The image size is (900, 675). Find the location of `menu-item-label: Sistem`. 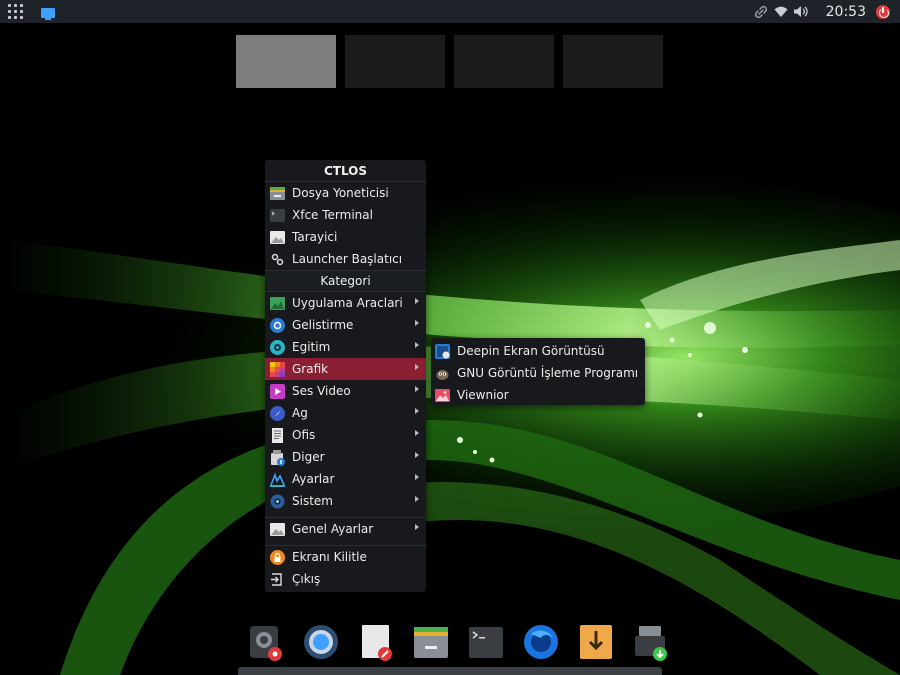

menu-item-label: Sistem is located at coordinates (312, 501).